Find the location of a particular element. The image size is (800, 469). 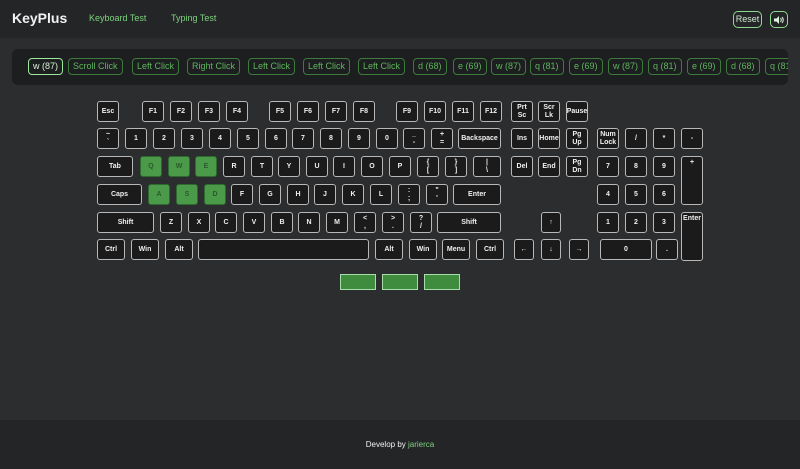

key-n: N is located at coordinates (309, 222).